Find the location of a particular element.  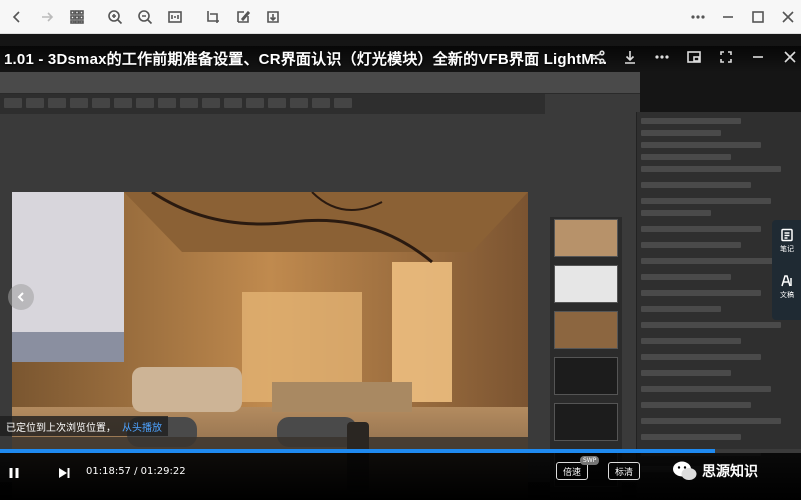

fullscreen-button is located at coordinates (726, 57).